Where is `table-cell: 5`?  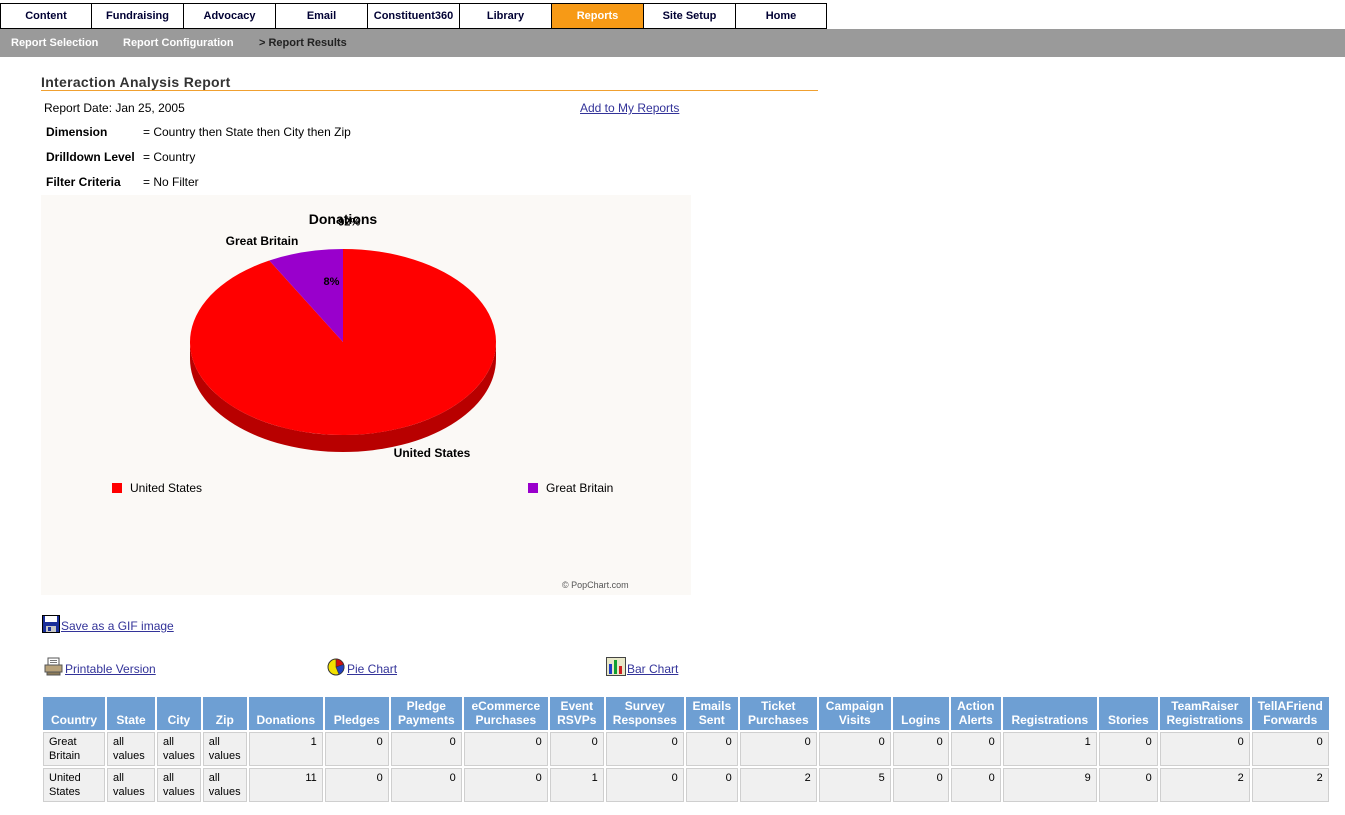
table-cell: 5 is located at coordinates (854, 785).